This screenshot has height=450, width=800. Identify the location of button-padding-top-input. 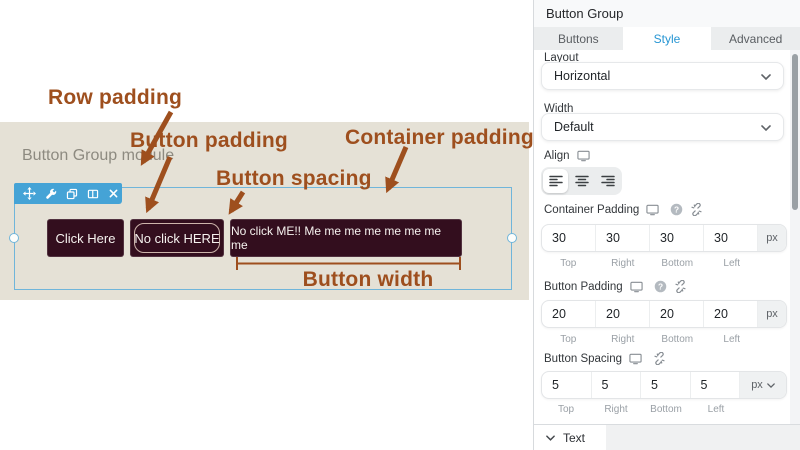
(568, 314).